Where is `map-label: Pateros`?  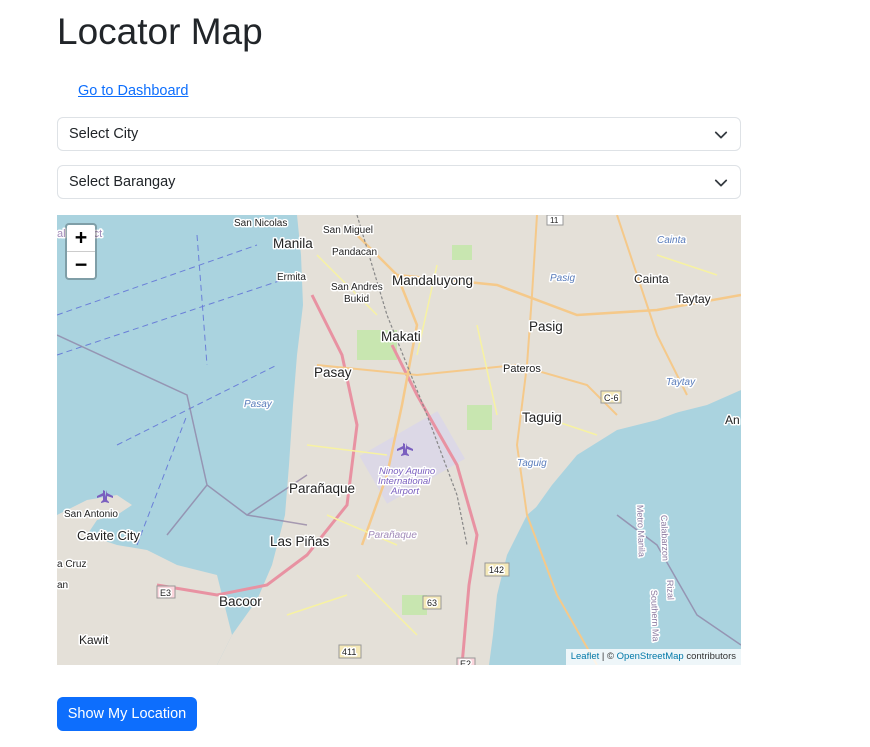
map-label: Pateros is located at coordinates (522, 369).